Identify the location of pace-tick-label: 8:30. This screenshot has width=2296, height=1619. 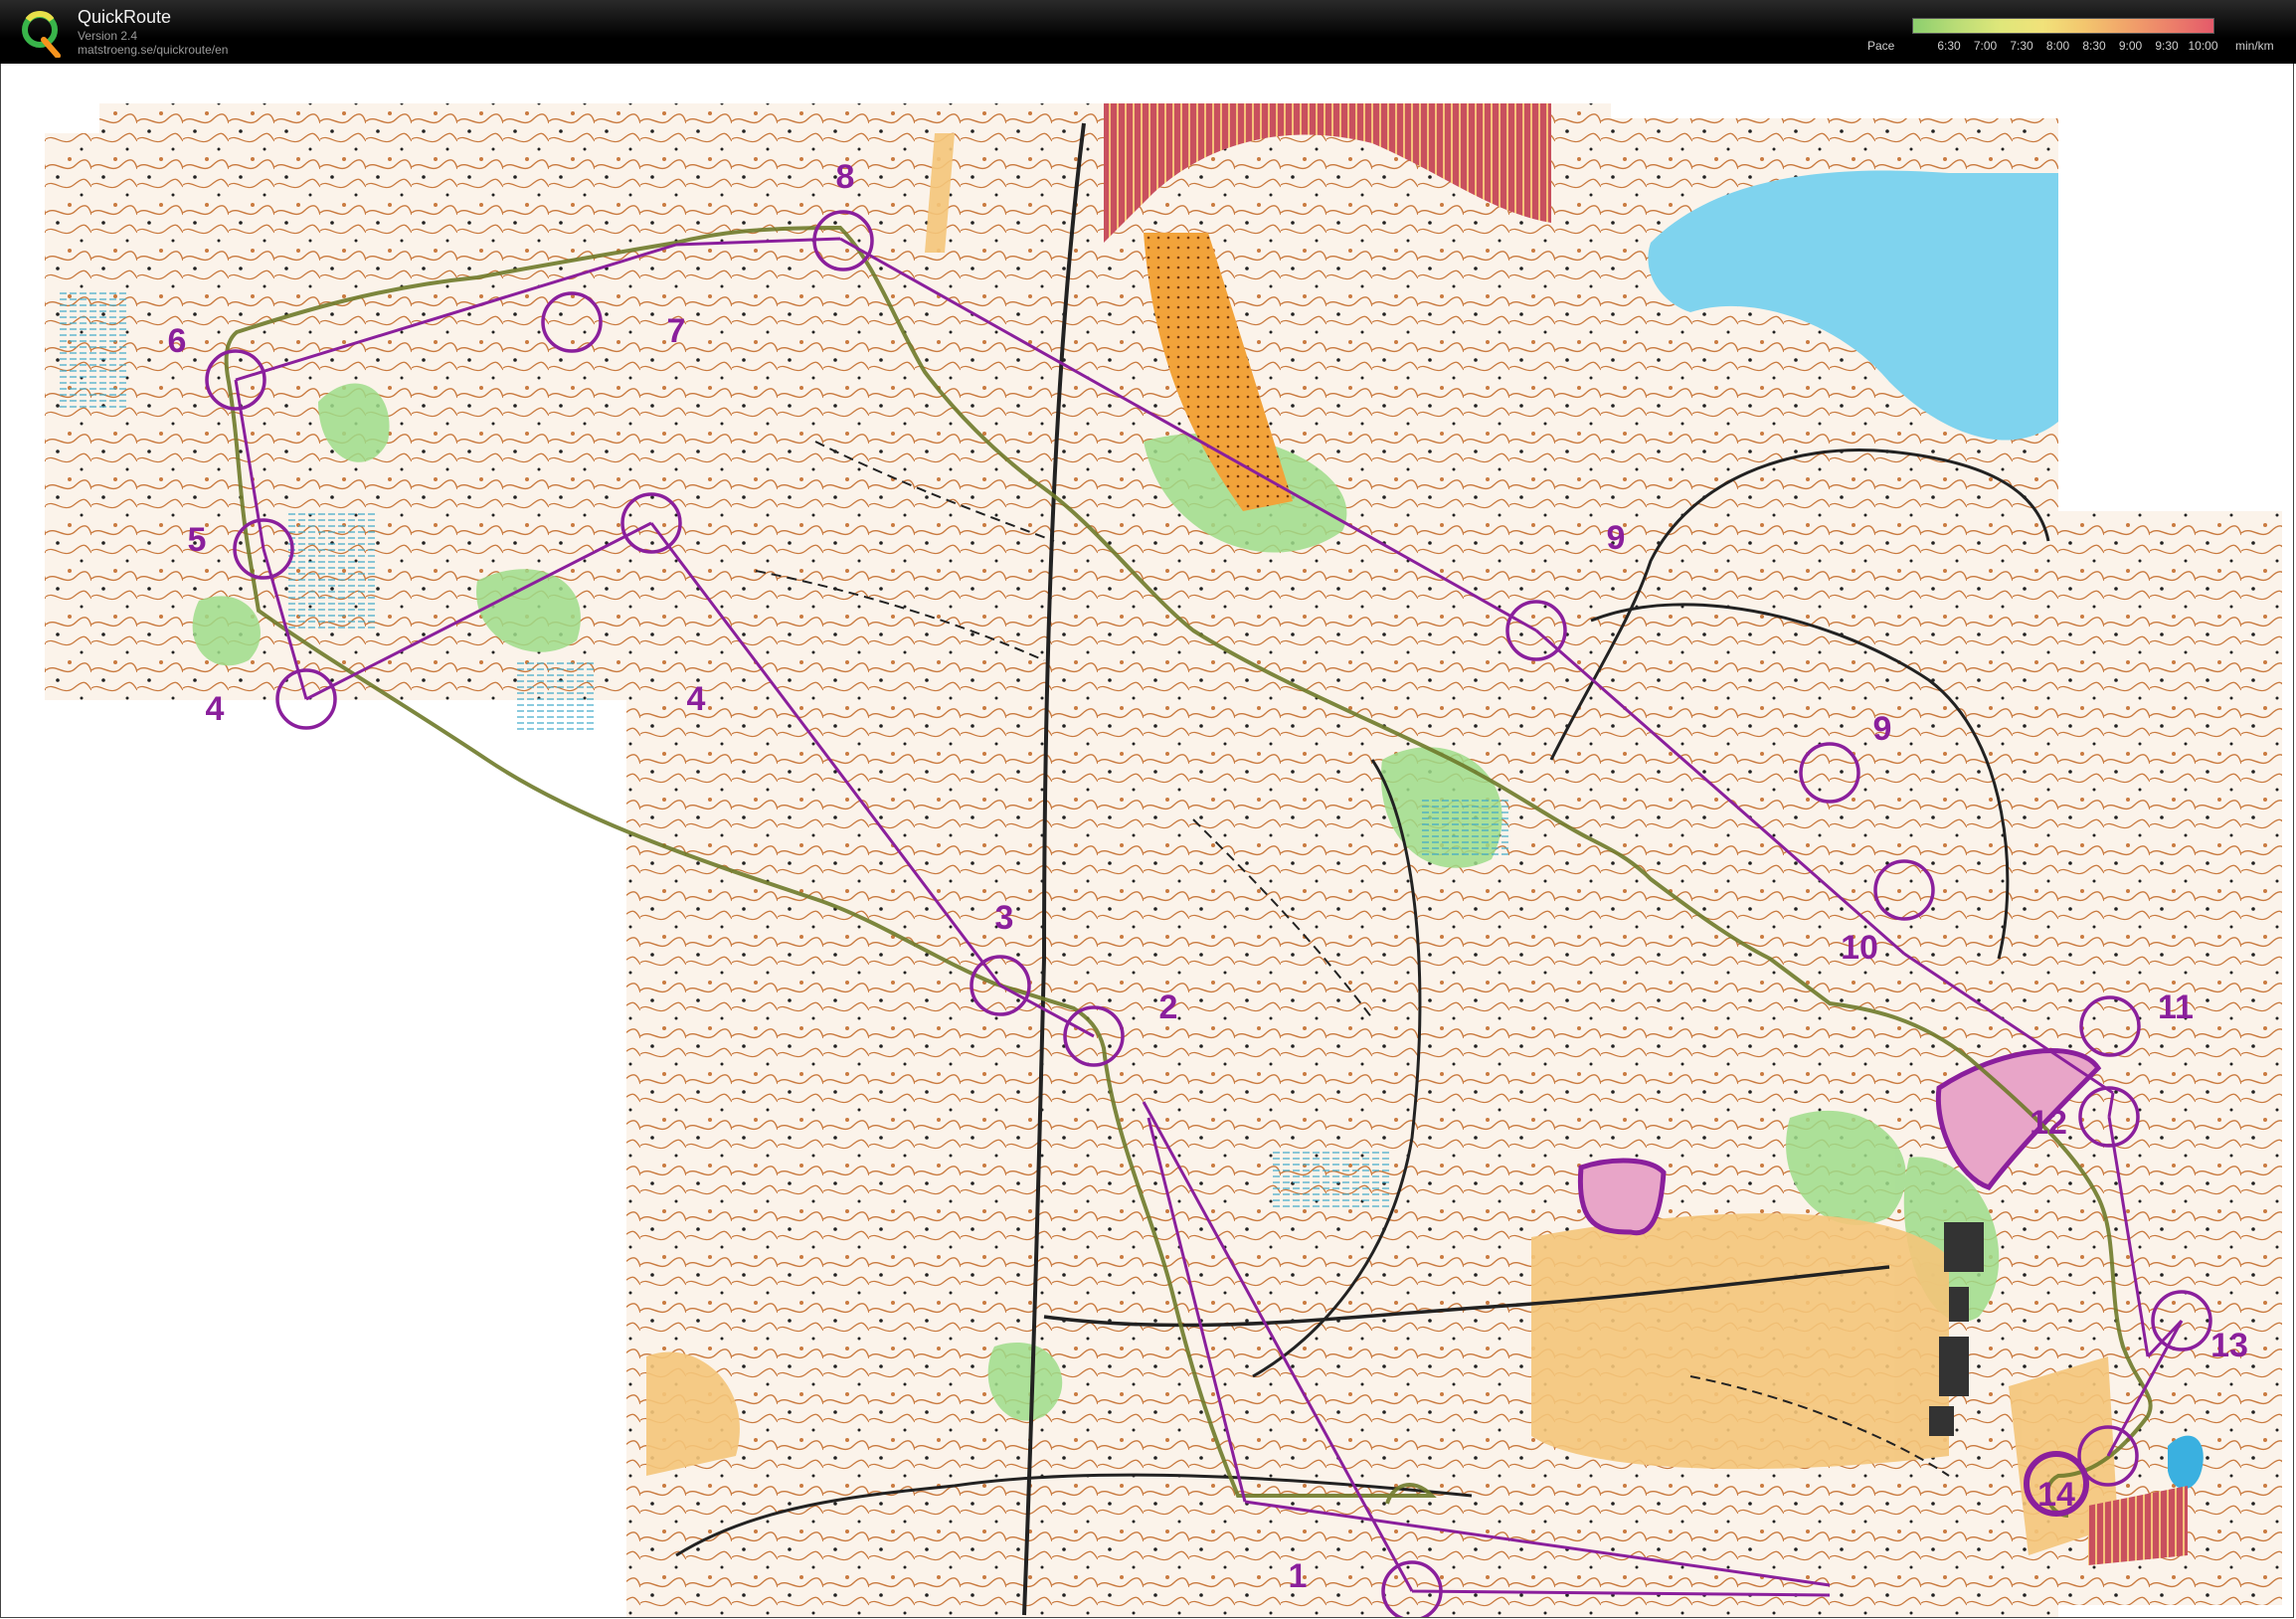
(2094, 46).